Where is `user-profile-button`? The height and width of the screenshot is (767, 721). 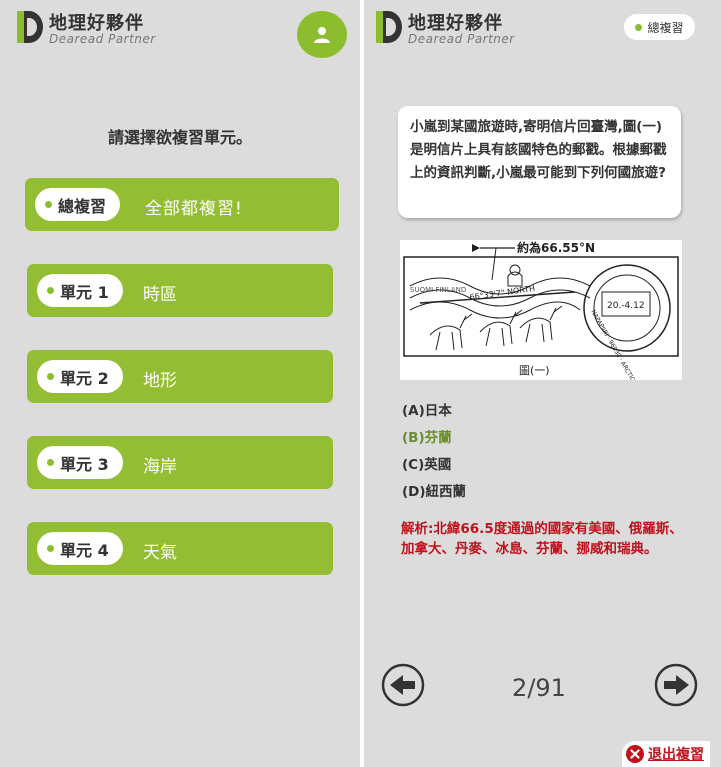 user-profile-button is located at coordinates (322, 34).